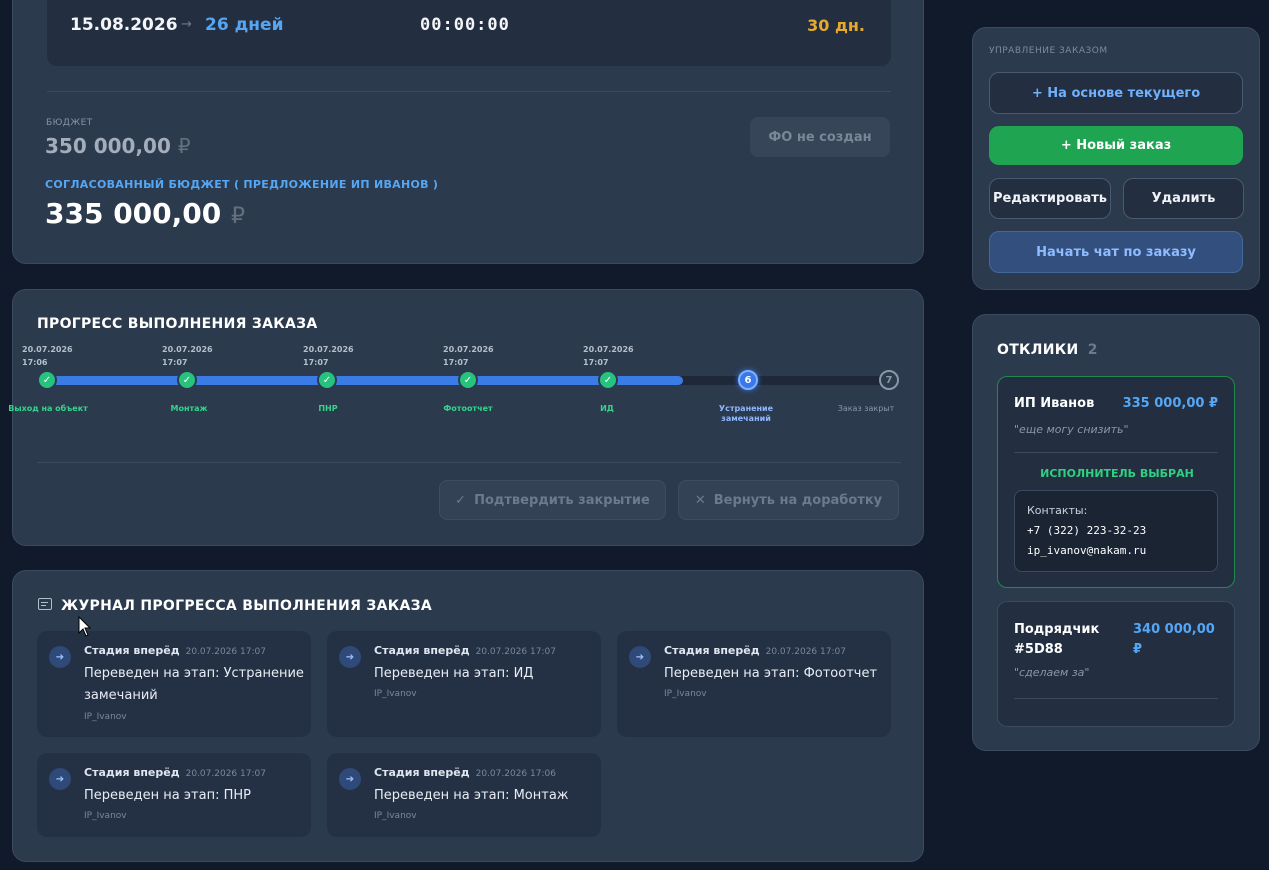  Describe the element at coordinates (468, 356) in the screenshot. I see `stage-4-date: 20.07.2026 17:07` at that location.